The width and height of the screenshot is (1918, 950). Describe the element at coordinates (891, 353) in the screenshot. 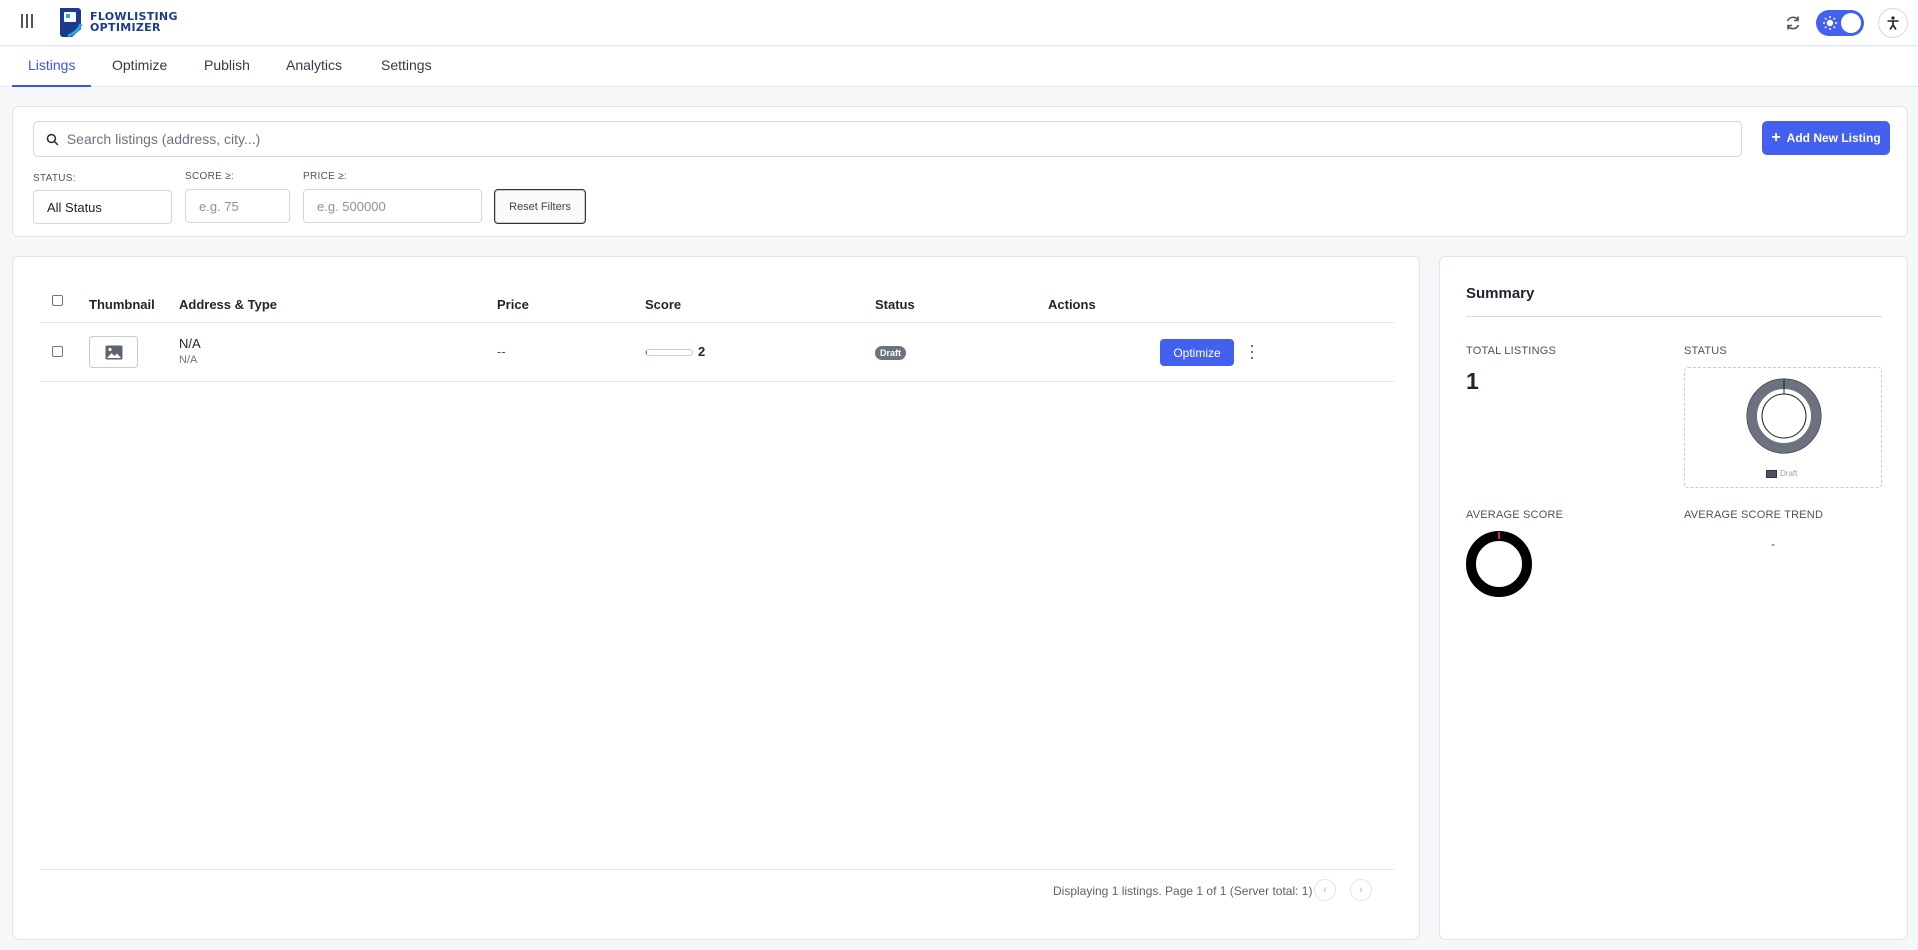

I see `status-badge: Draft` at that location.